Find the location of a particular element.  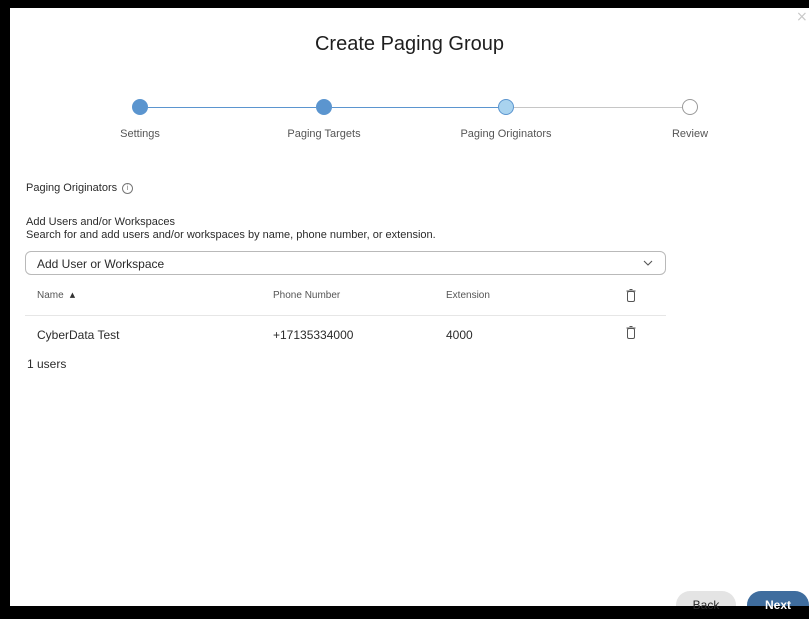

user-count: 1 users is located at coordinates (47, 364).